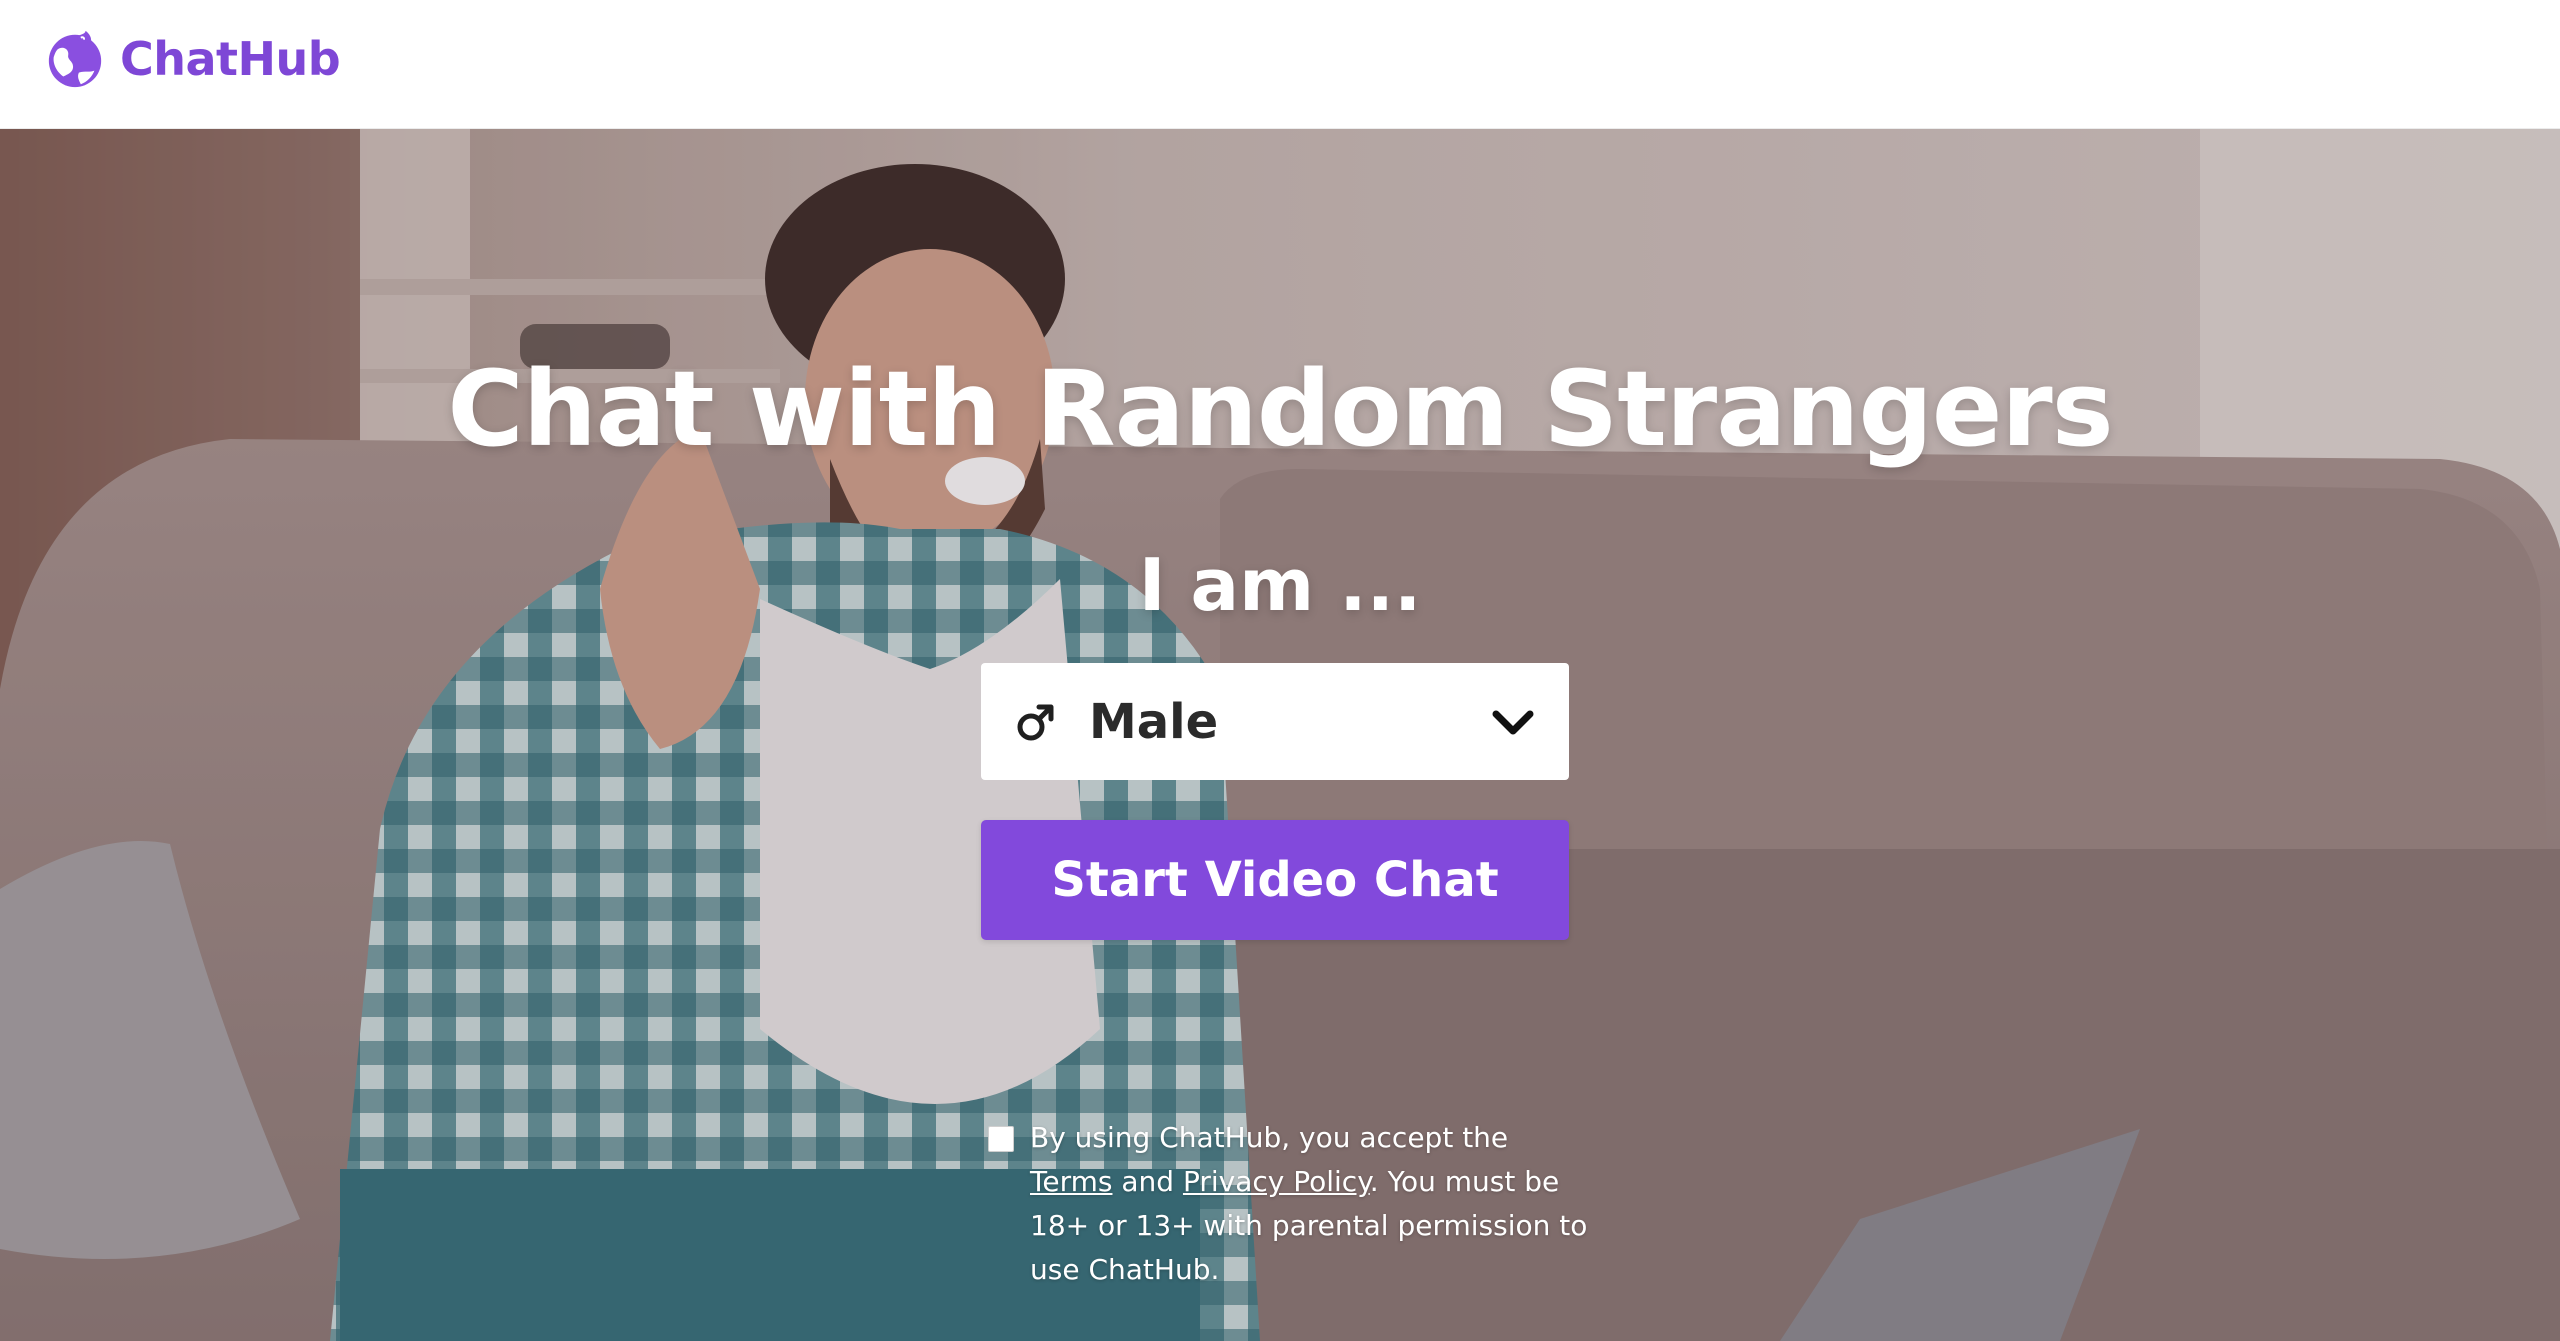 Image resolution: width=2560 pixels, height=1341 pixels. Describe the element at coordinates (1275, 880) in the screenshot. I see `start-video-chat-button: Start Video Chat` at that location.